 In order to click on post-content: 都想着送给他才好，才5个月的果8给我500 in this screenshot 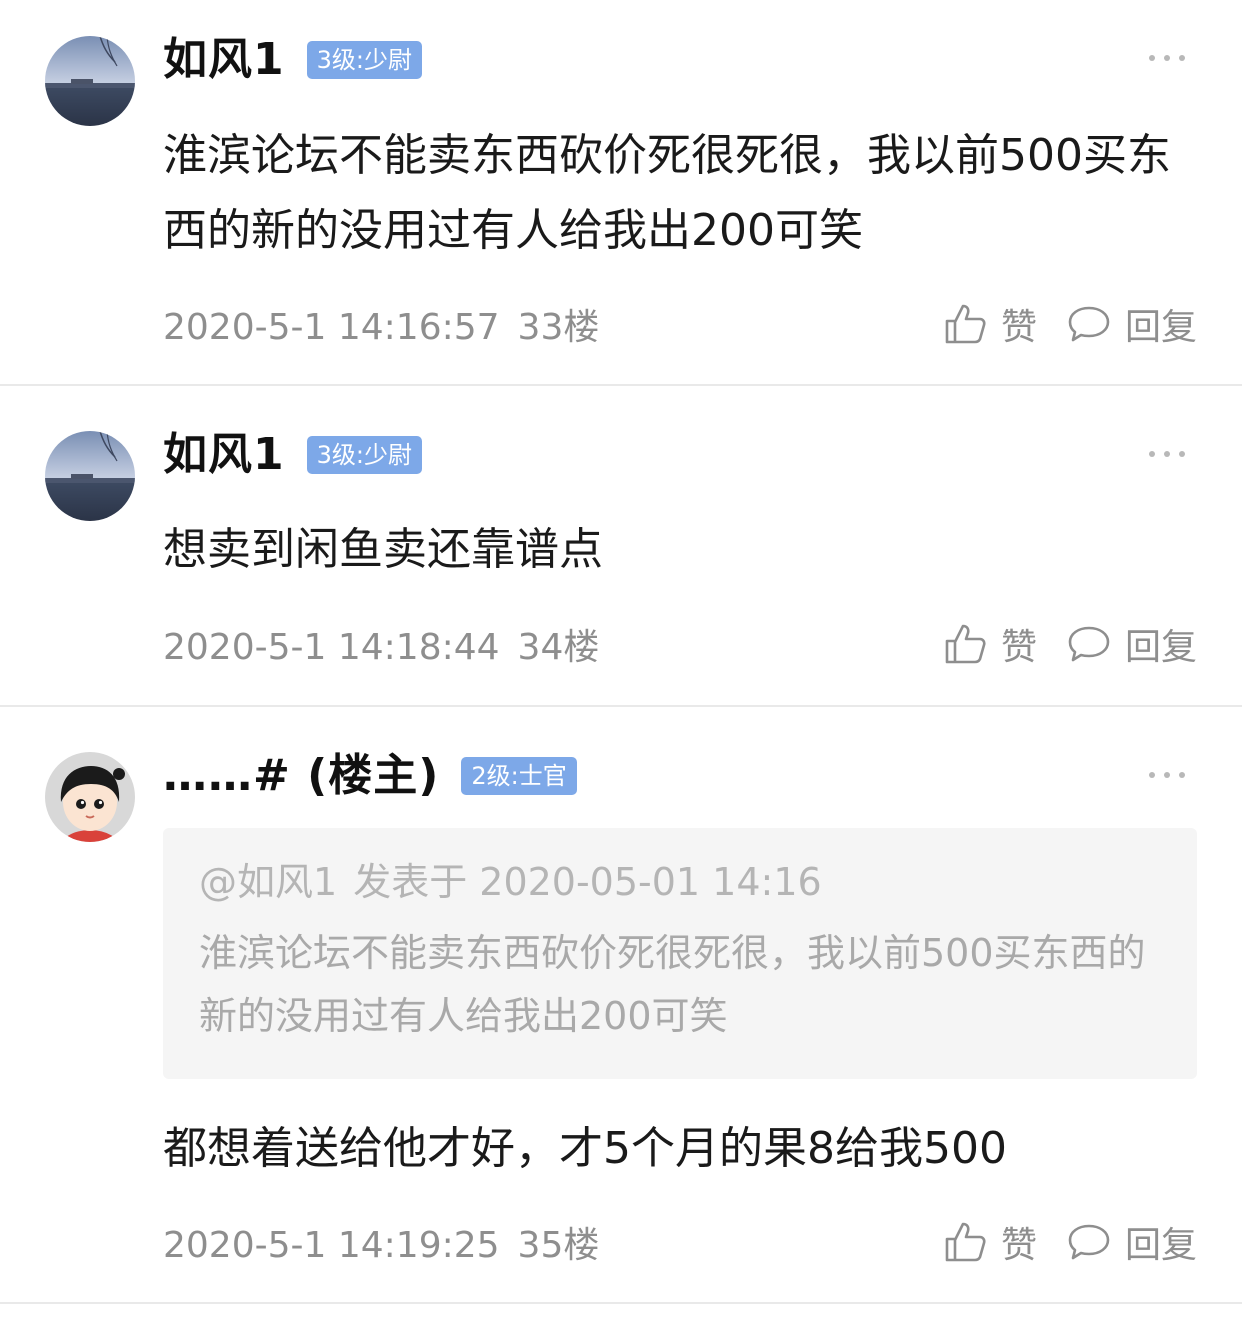, I will do `click(585, 1148)`.